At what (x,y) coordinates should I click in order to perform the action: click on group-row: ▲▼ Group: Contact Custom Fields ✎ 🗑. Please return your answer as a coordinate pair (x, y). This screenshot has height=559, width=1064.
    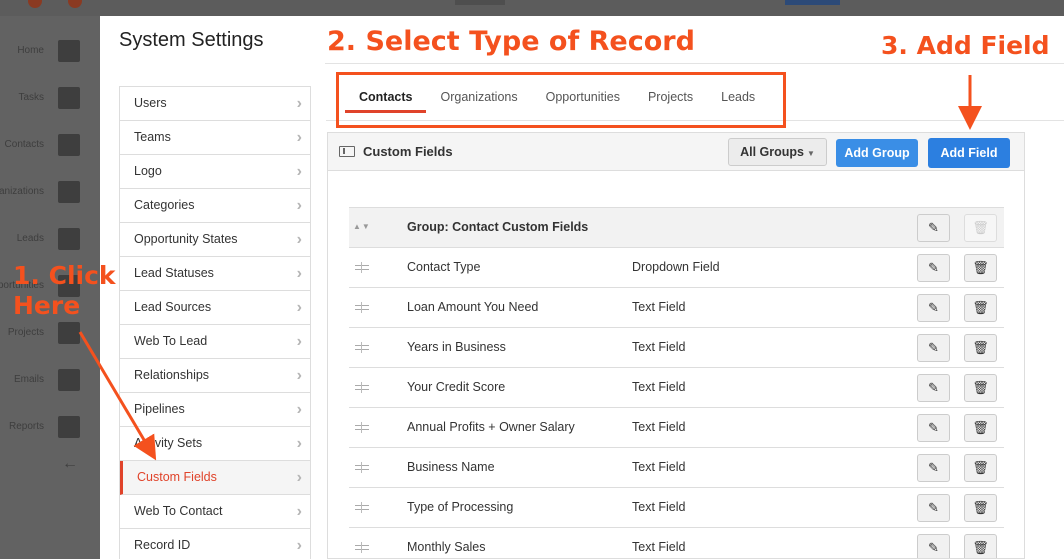
    Looking at the image, I should click on (676, 227).